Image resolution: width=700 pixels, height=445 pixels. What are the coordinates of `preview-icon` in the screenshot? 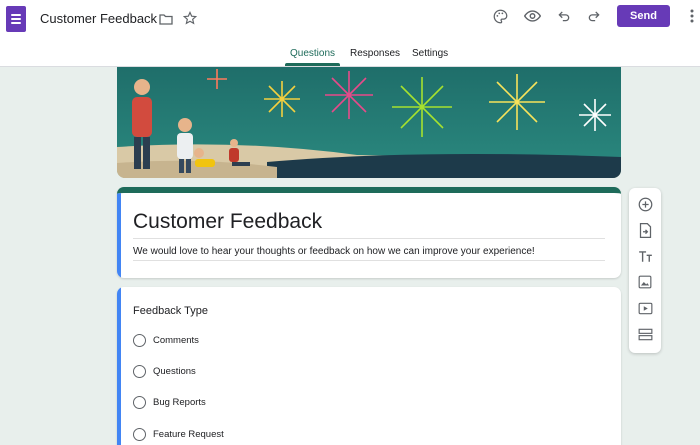 It's located at (532, 16).